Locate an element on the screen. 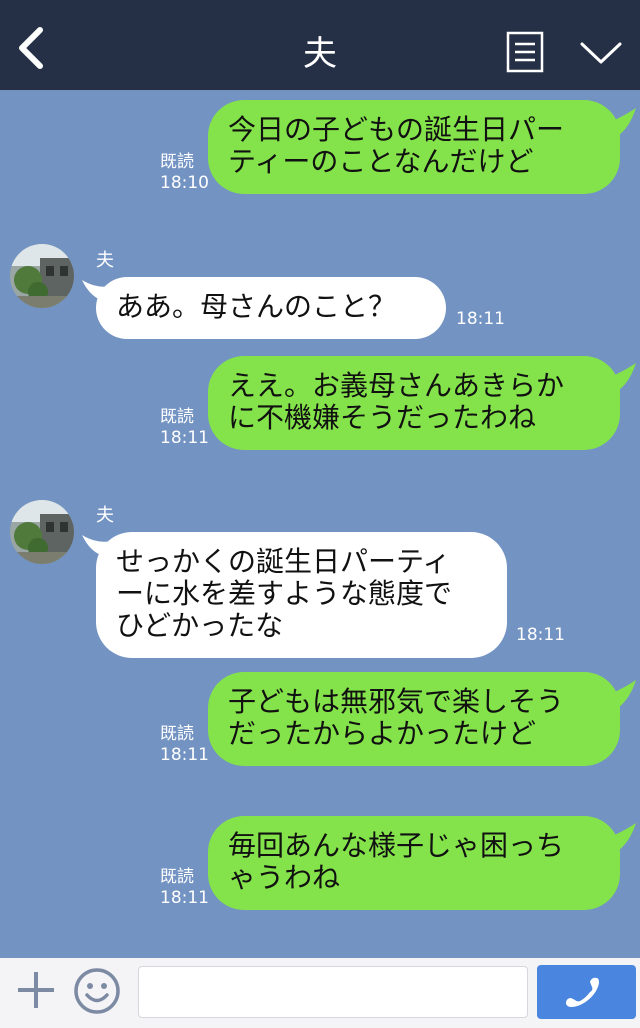  document-menu-icon is located at coordinates (525, 52).